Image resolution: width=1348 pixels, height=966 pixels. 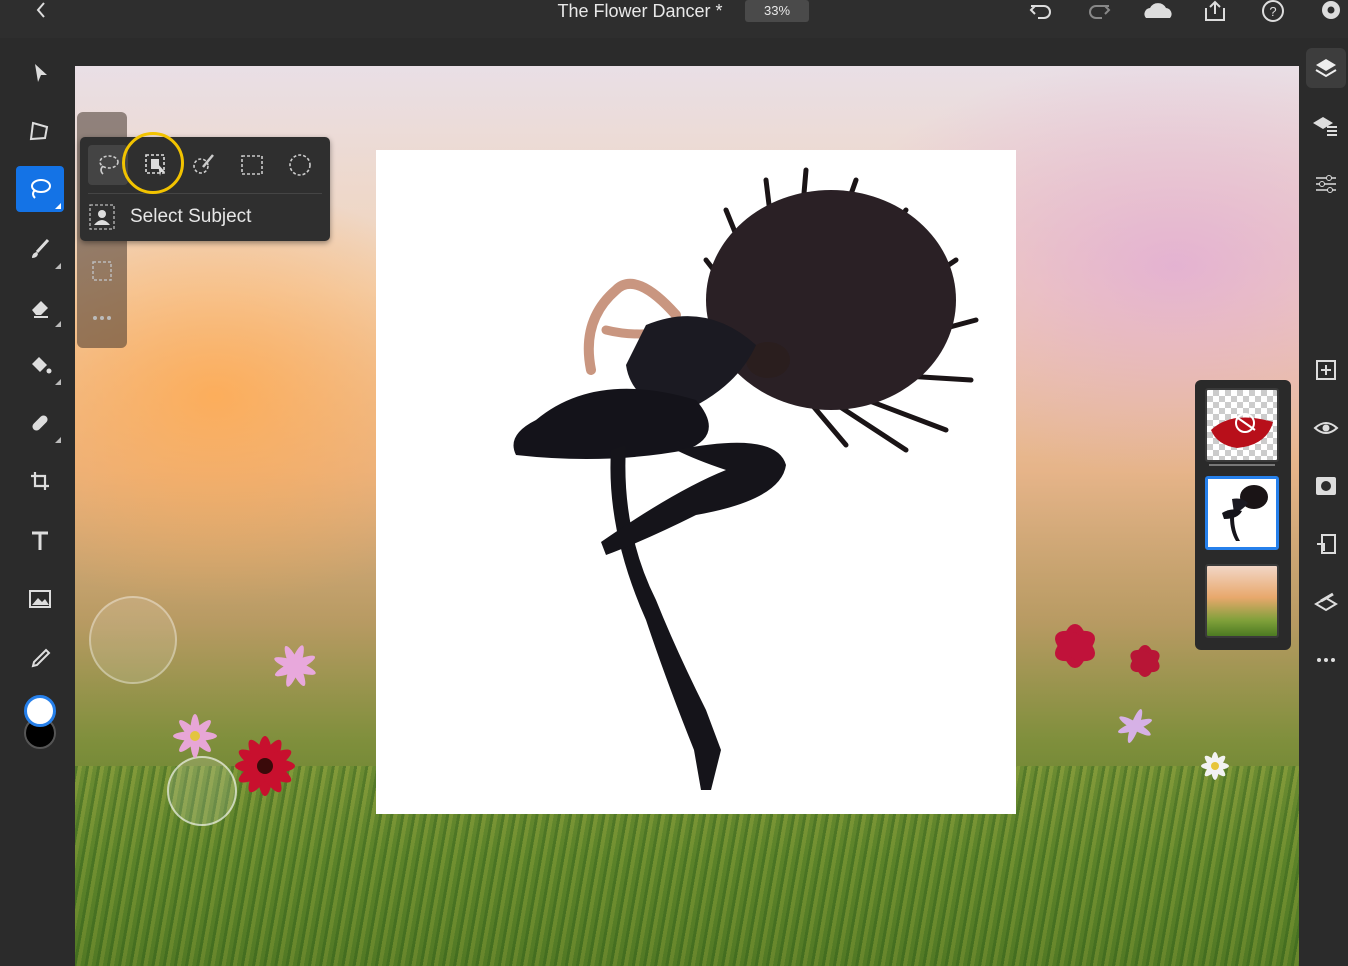 What do you see at coordinates (40, 423) in the screenshot?
I see `healing-tool` at bounding box center [40, 423].